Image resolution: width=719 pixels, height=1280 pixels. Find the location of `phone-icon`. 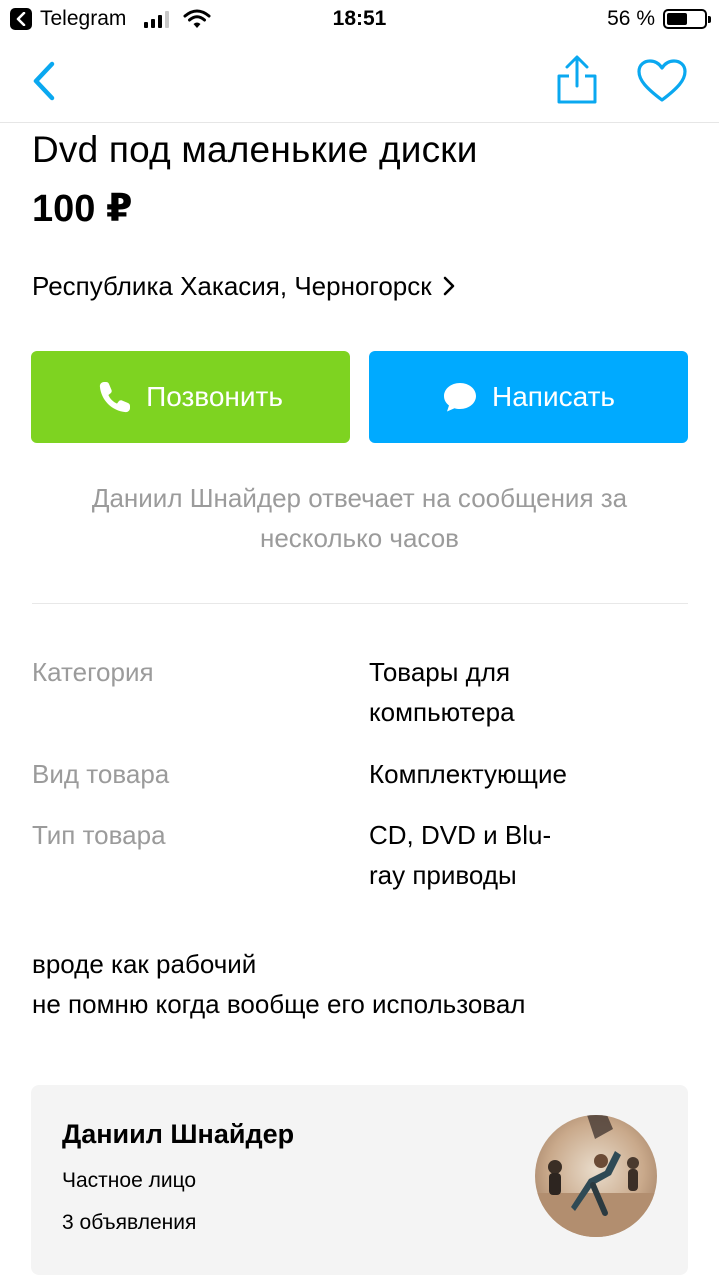

phone-icon is located at coordinates (115, 397).